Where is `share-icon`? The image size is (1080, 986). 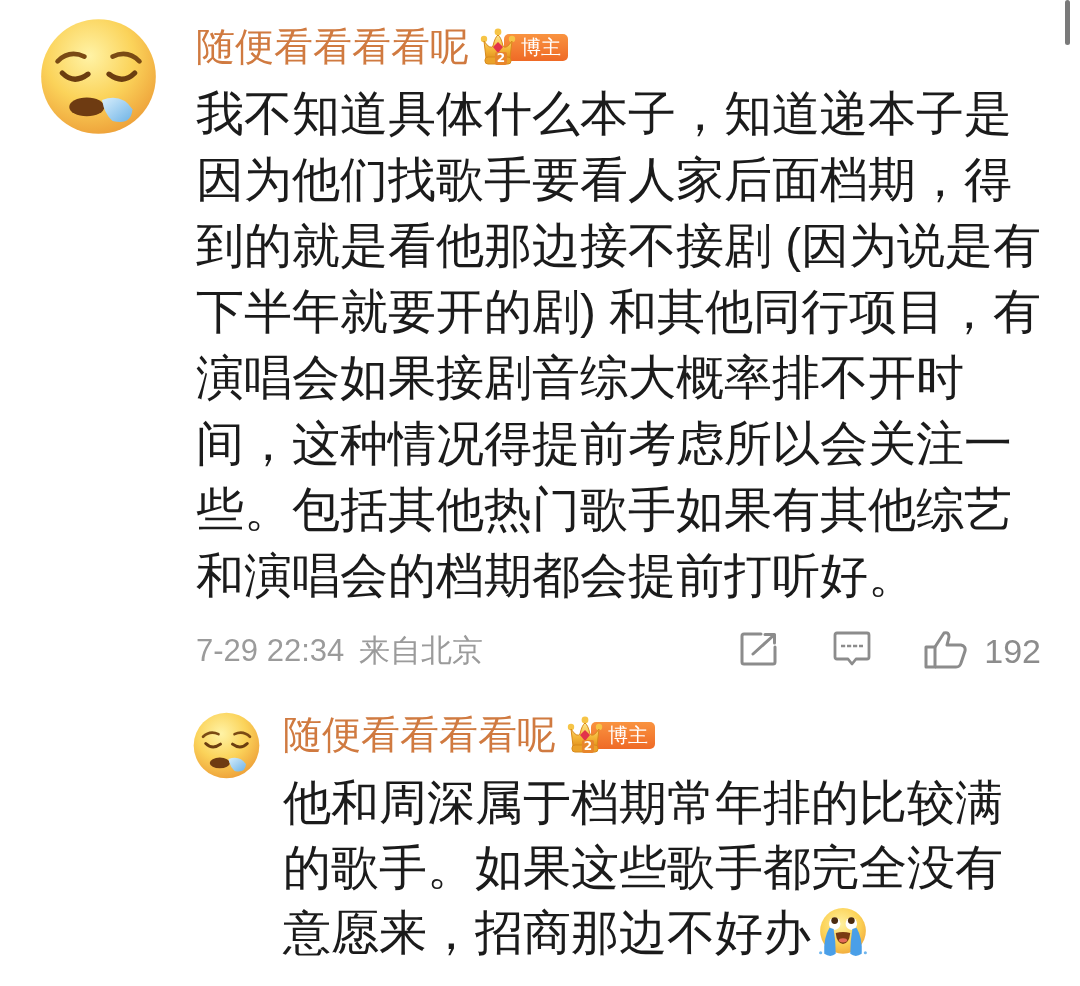
share-icon is located at coordinates (759, 649).